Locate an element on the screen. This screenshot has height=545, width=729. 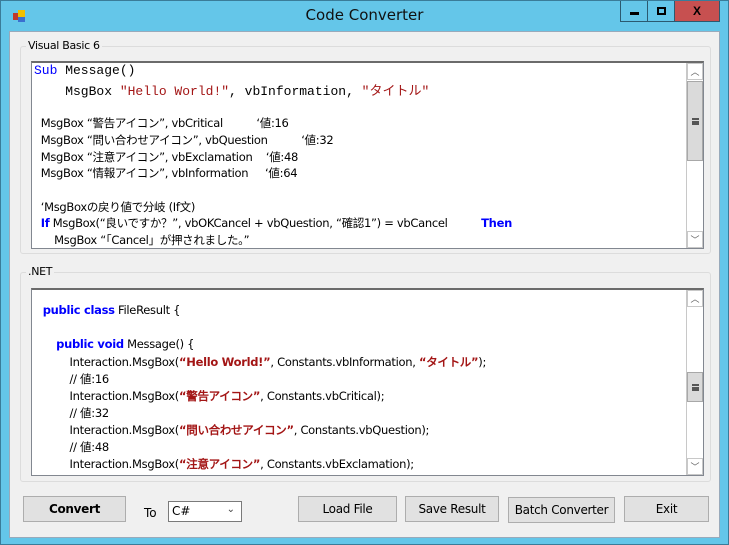
window-title: Code Converter is located at coordinates (364, 15).